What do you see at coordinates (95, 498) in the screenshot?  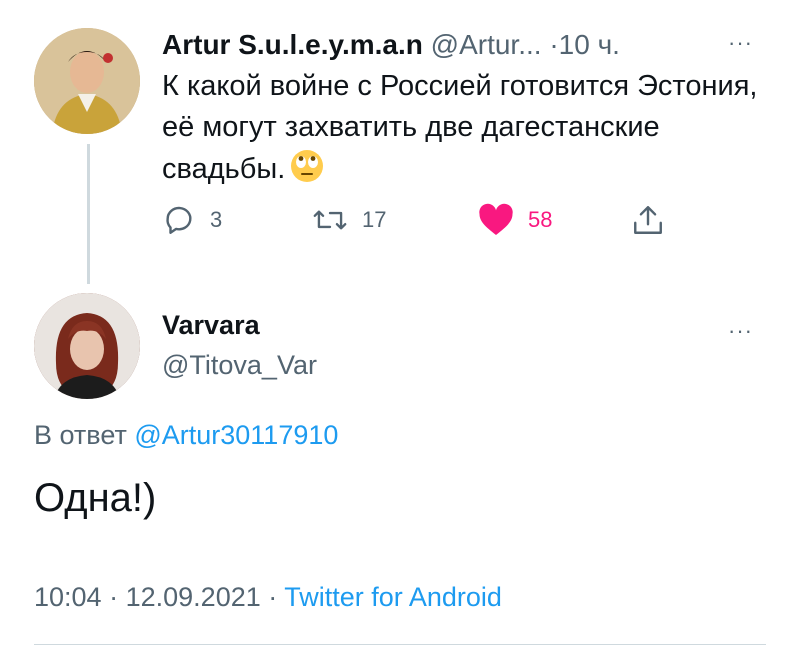 I see `reply-tweet-text: Одна!)` at bounding box center [95, 498].